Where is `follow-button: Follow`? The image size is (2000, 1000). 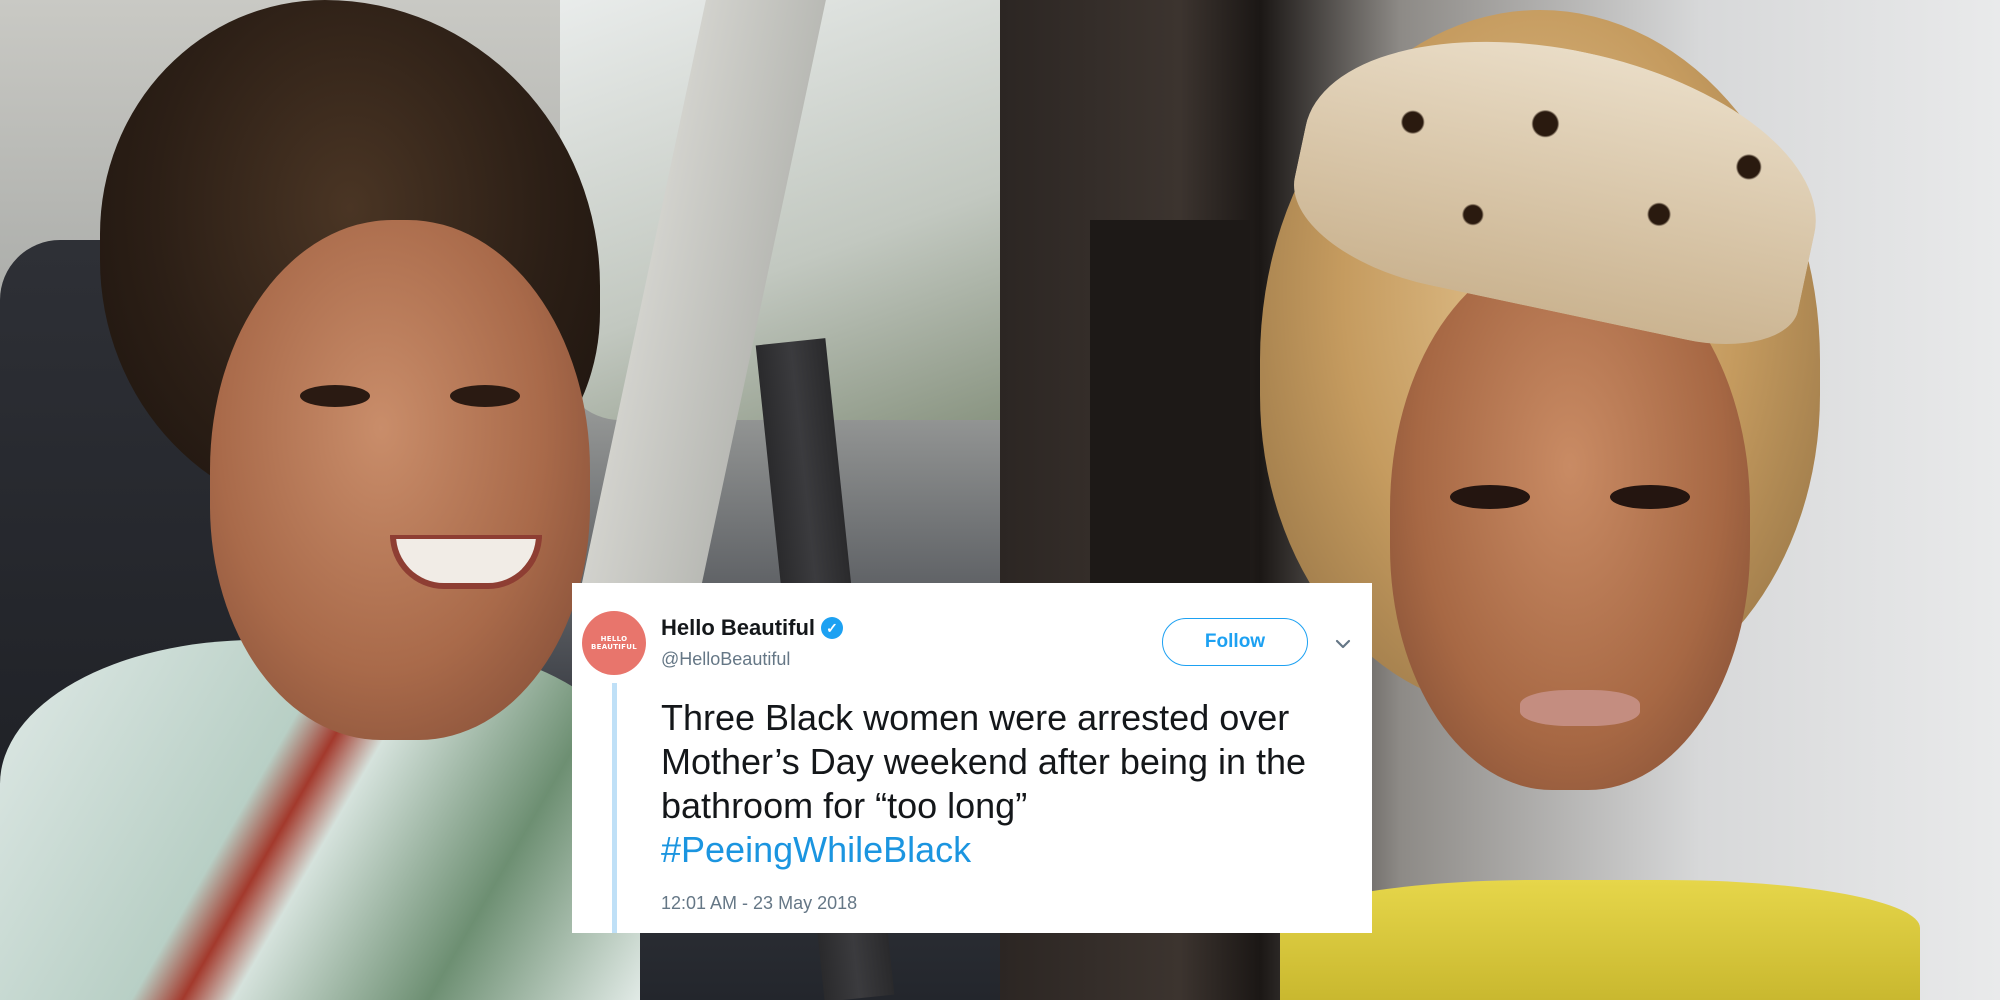
follow-button: Follow is located at coordinates (1235, 642).